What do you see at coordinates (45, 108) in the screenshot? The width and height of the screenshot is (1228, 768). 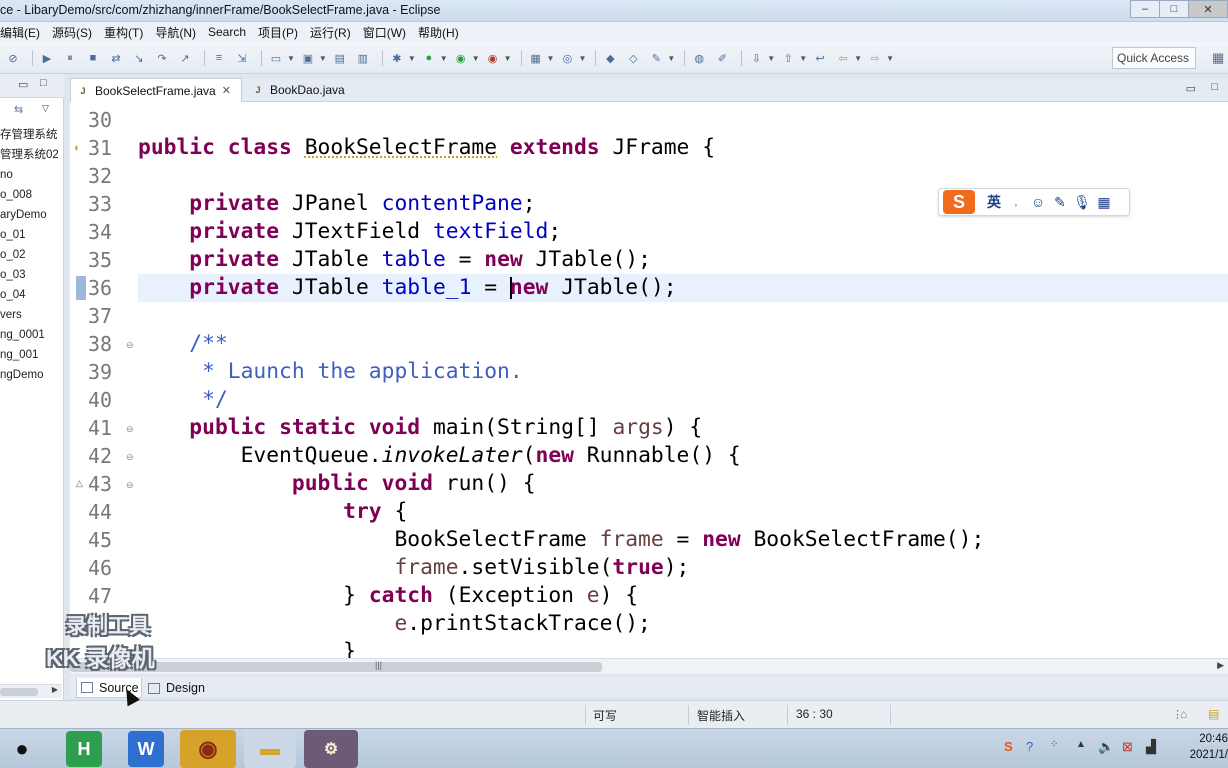 I see `view-menu-icon: ▽` at bounding box center [45, 108].